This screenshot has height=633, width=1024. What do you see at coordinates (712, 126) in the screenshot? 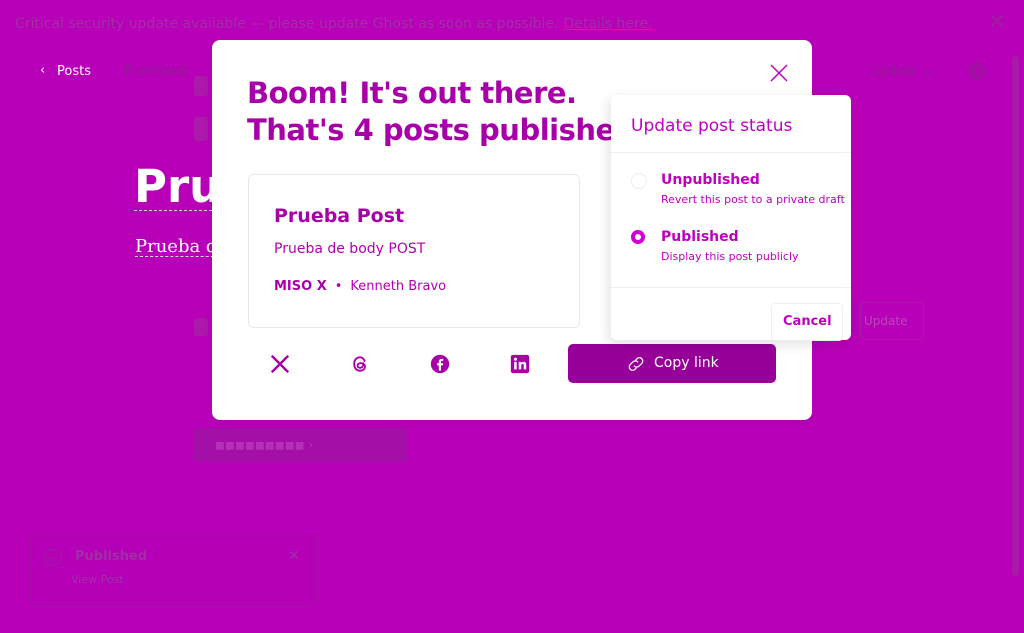
I see `popover-title: Update post status` at bounding box center [712, 126].